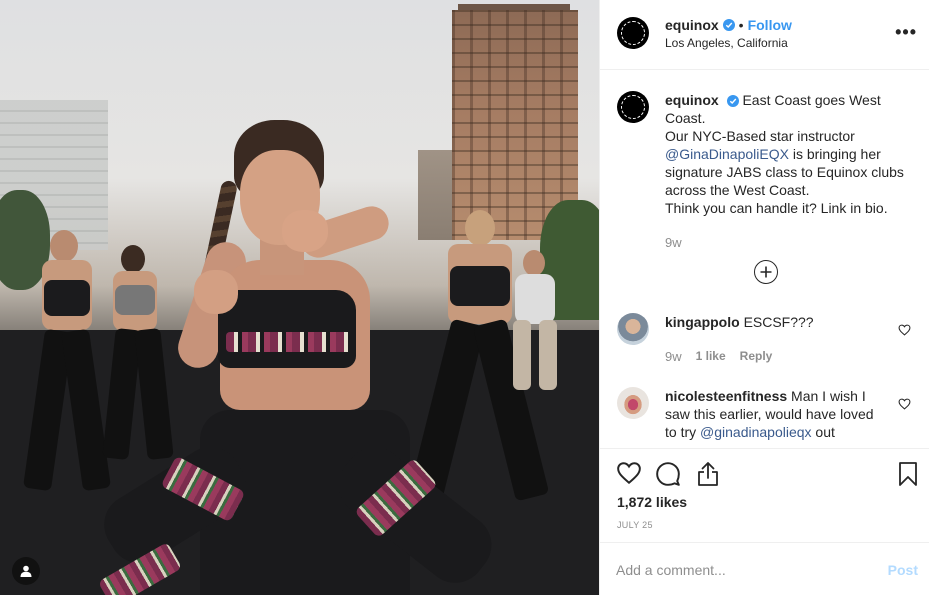 The width and height of the screenshot is (929, 595). I want to click on caption-timestamp: 9w, so click(673, 242).